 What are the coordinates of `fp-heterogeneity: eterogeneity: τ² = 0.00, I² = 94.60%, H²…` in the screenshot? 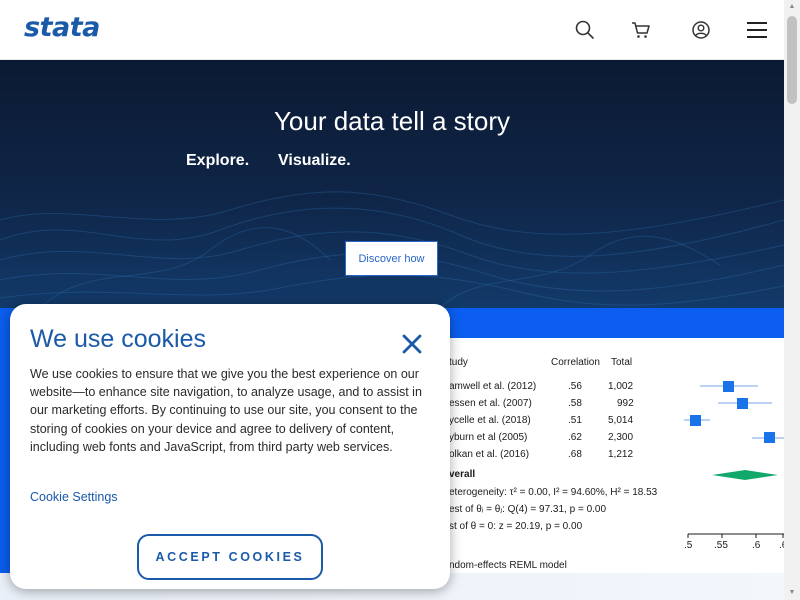 It's located at (553, 492).